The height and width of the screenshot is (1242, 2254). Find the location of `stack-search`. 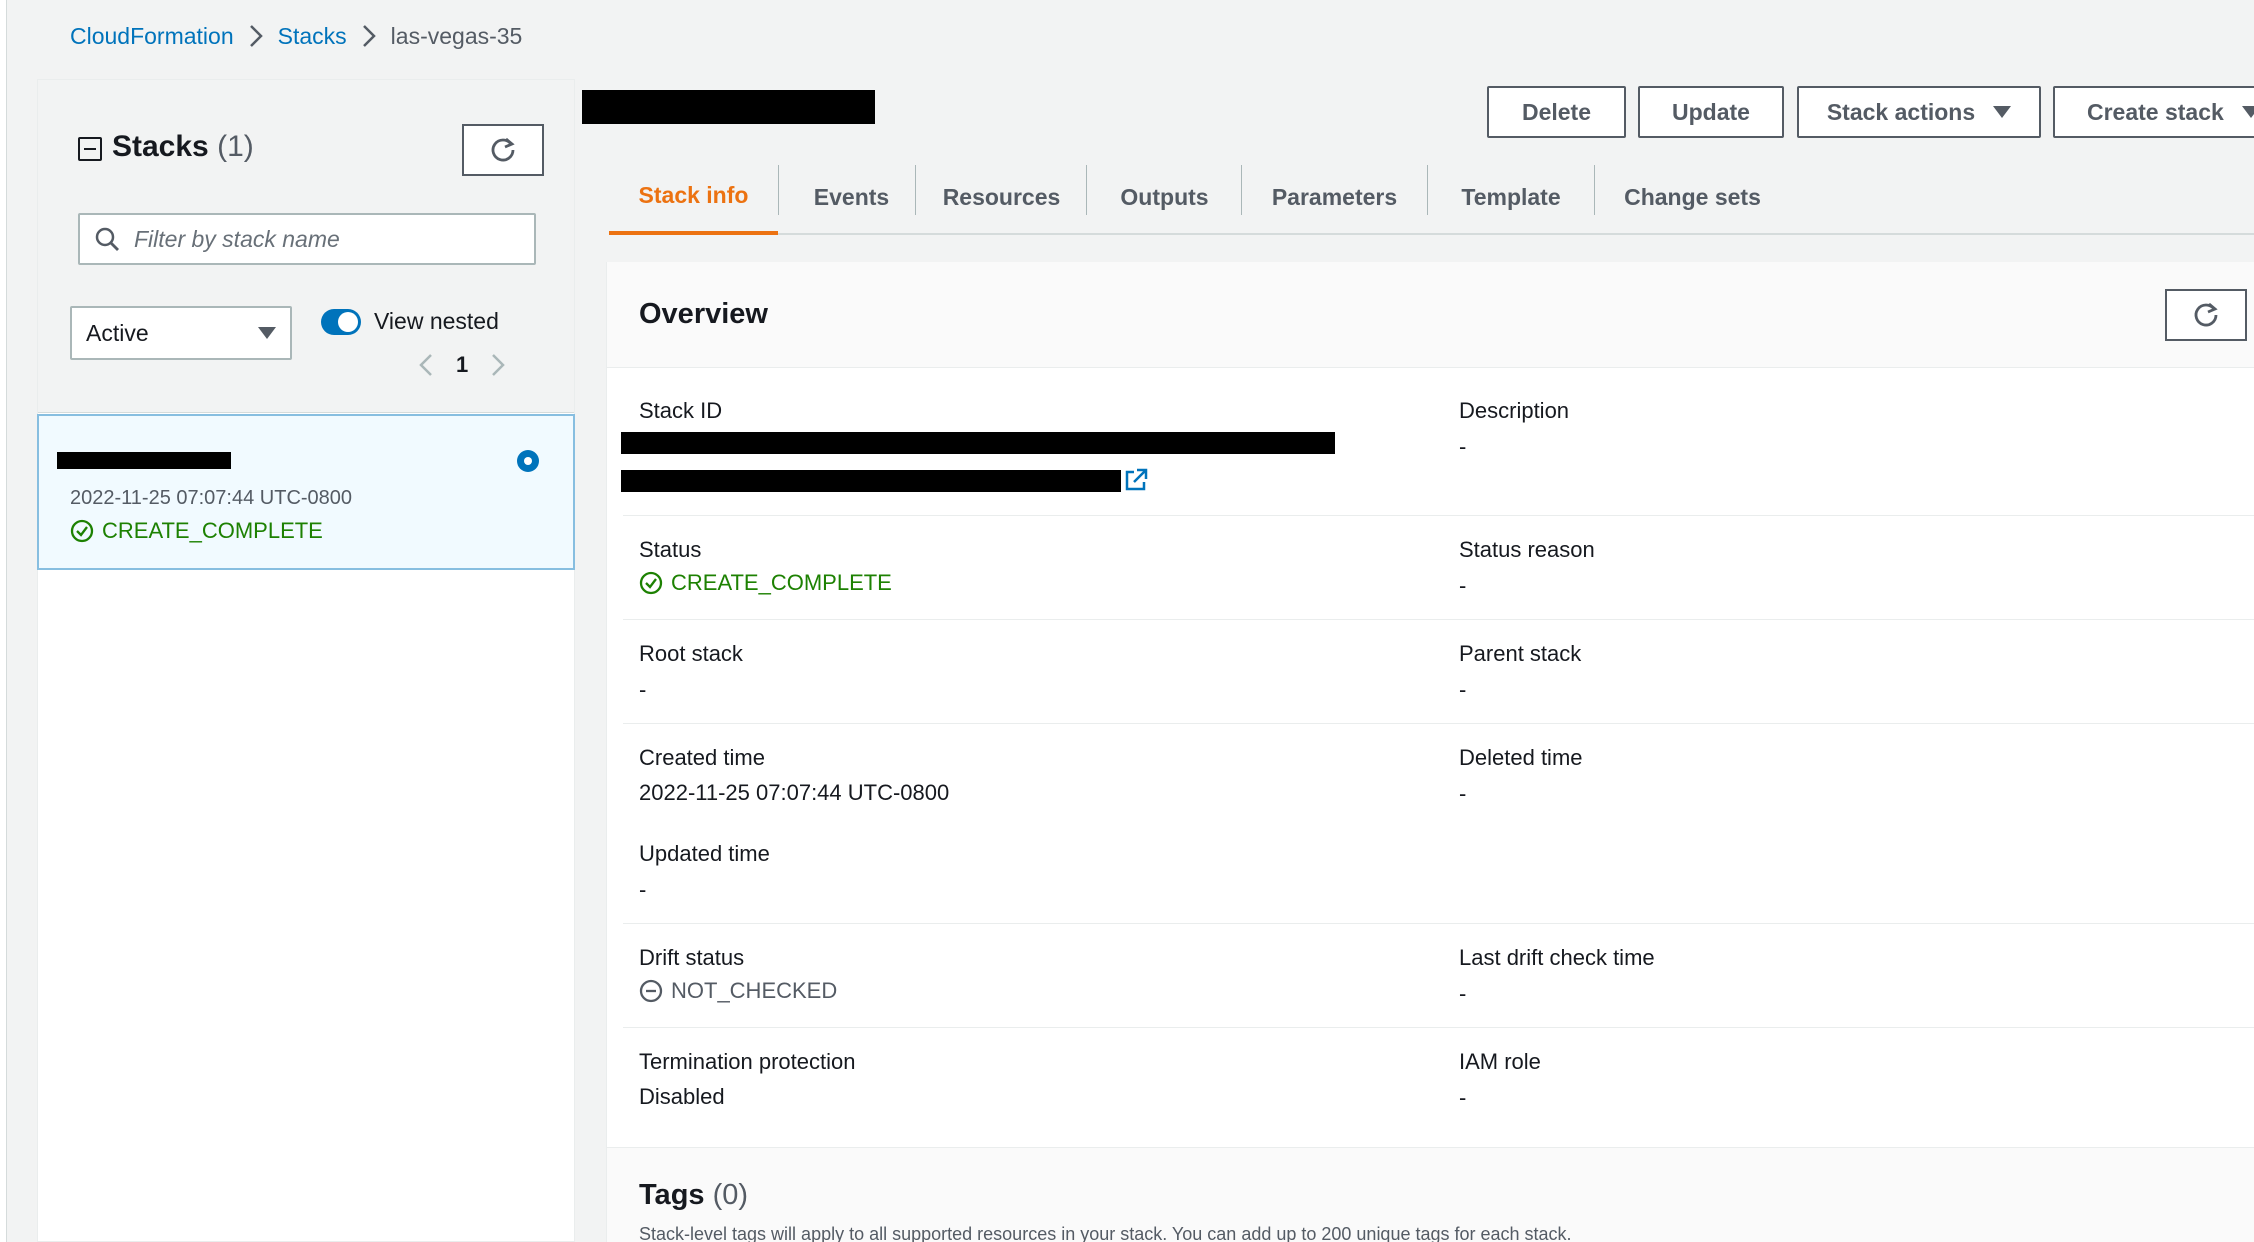

stack-search is located at coordinates (307, 239).